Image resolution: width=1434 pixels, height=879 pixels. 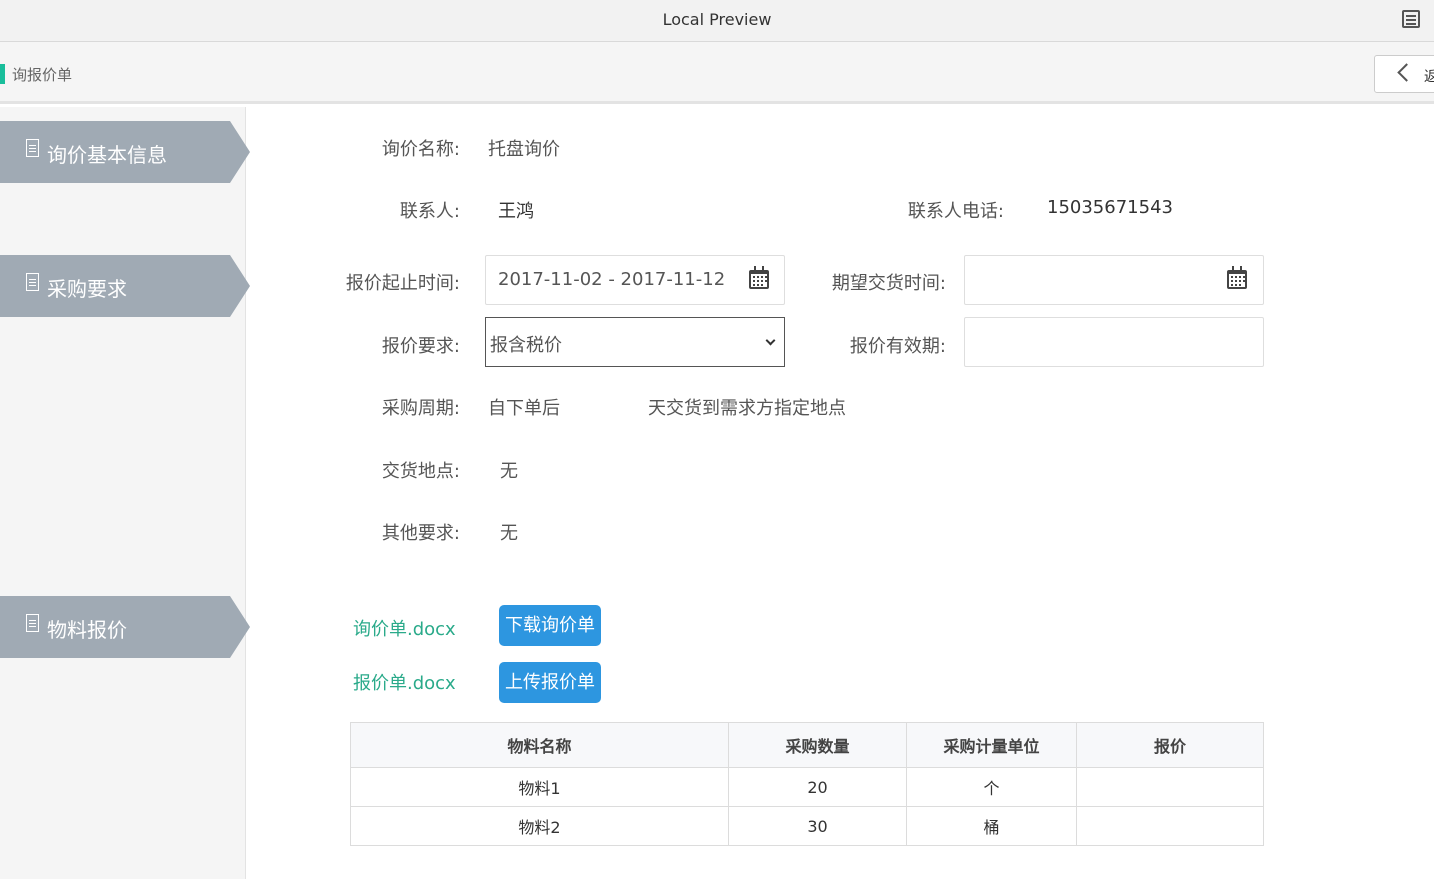 I want to click on material-name-cell: 物料2, so click(x=539, y=826).